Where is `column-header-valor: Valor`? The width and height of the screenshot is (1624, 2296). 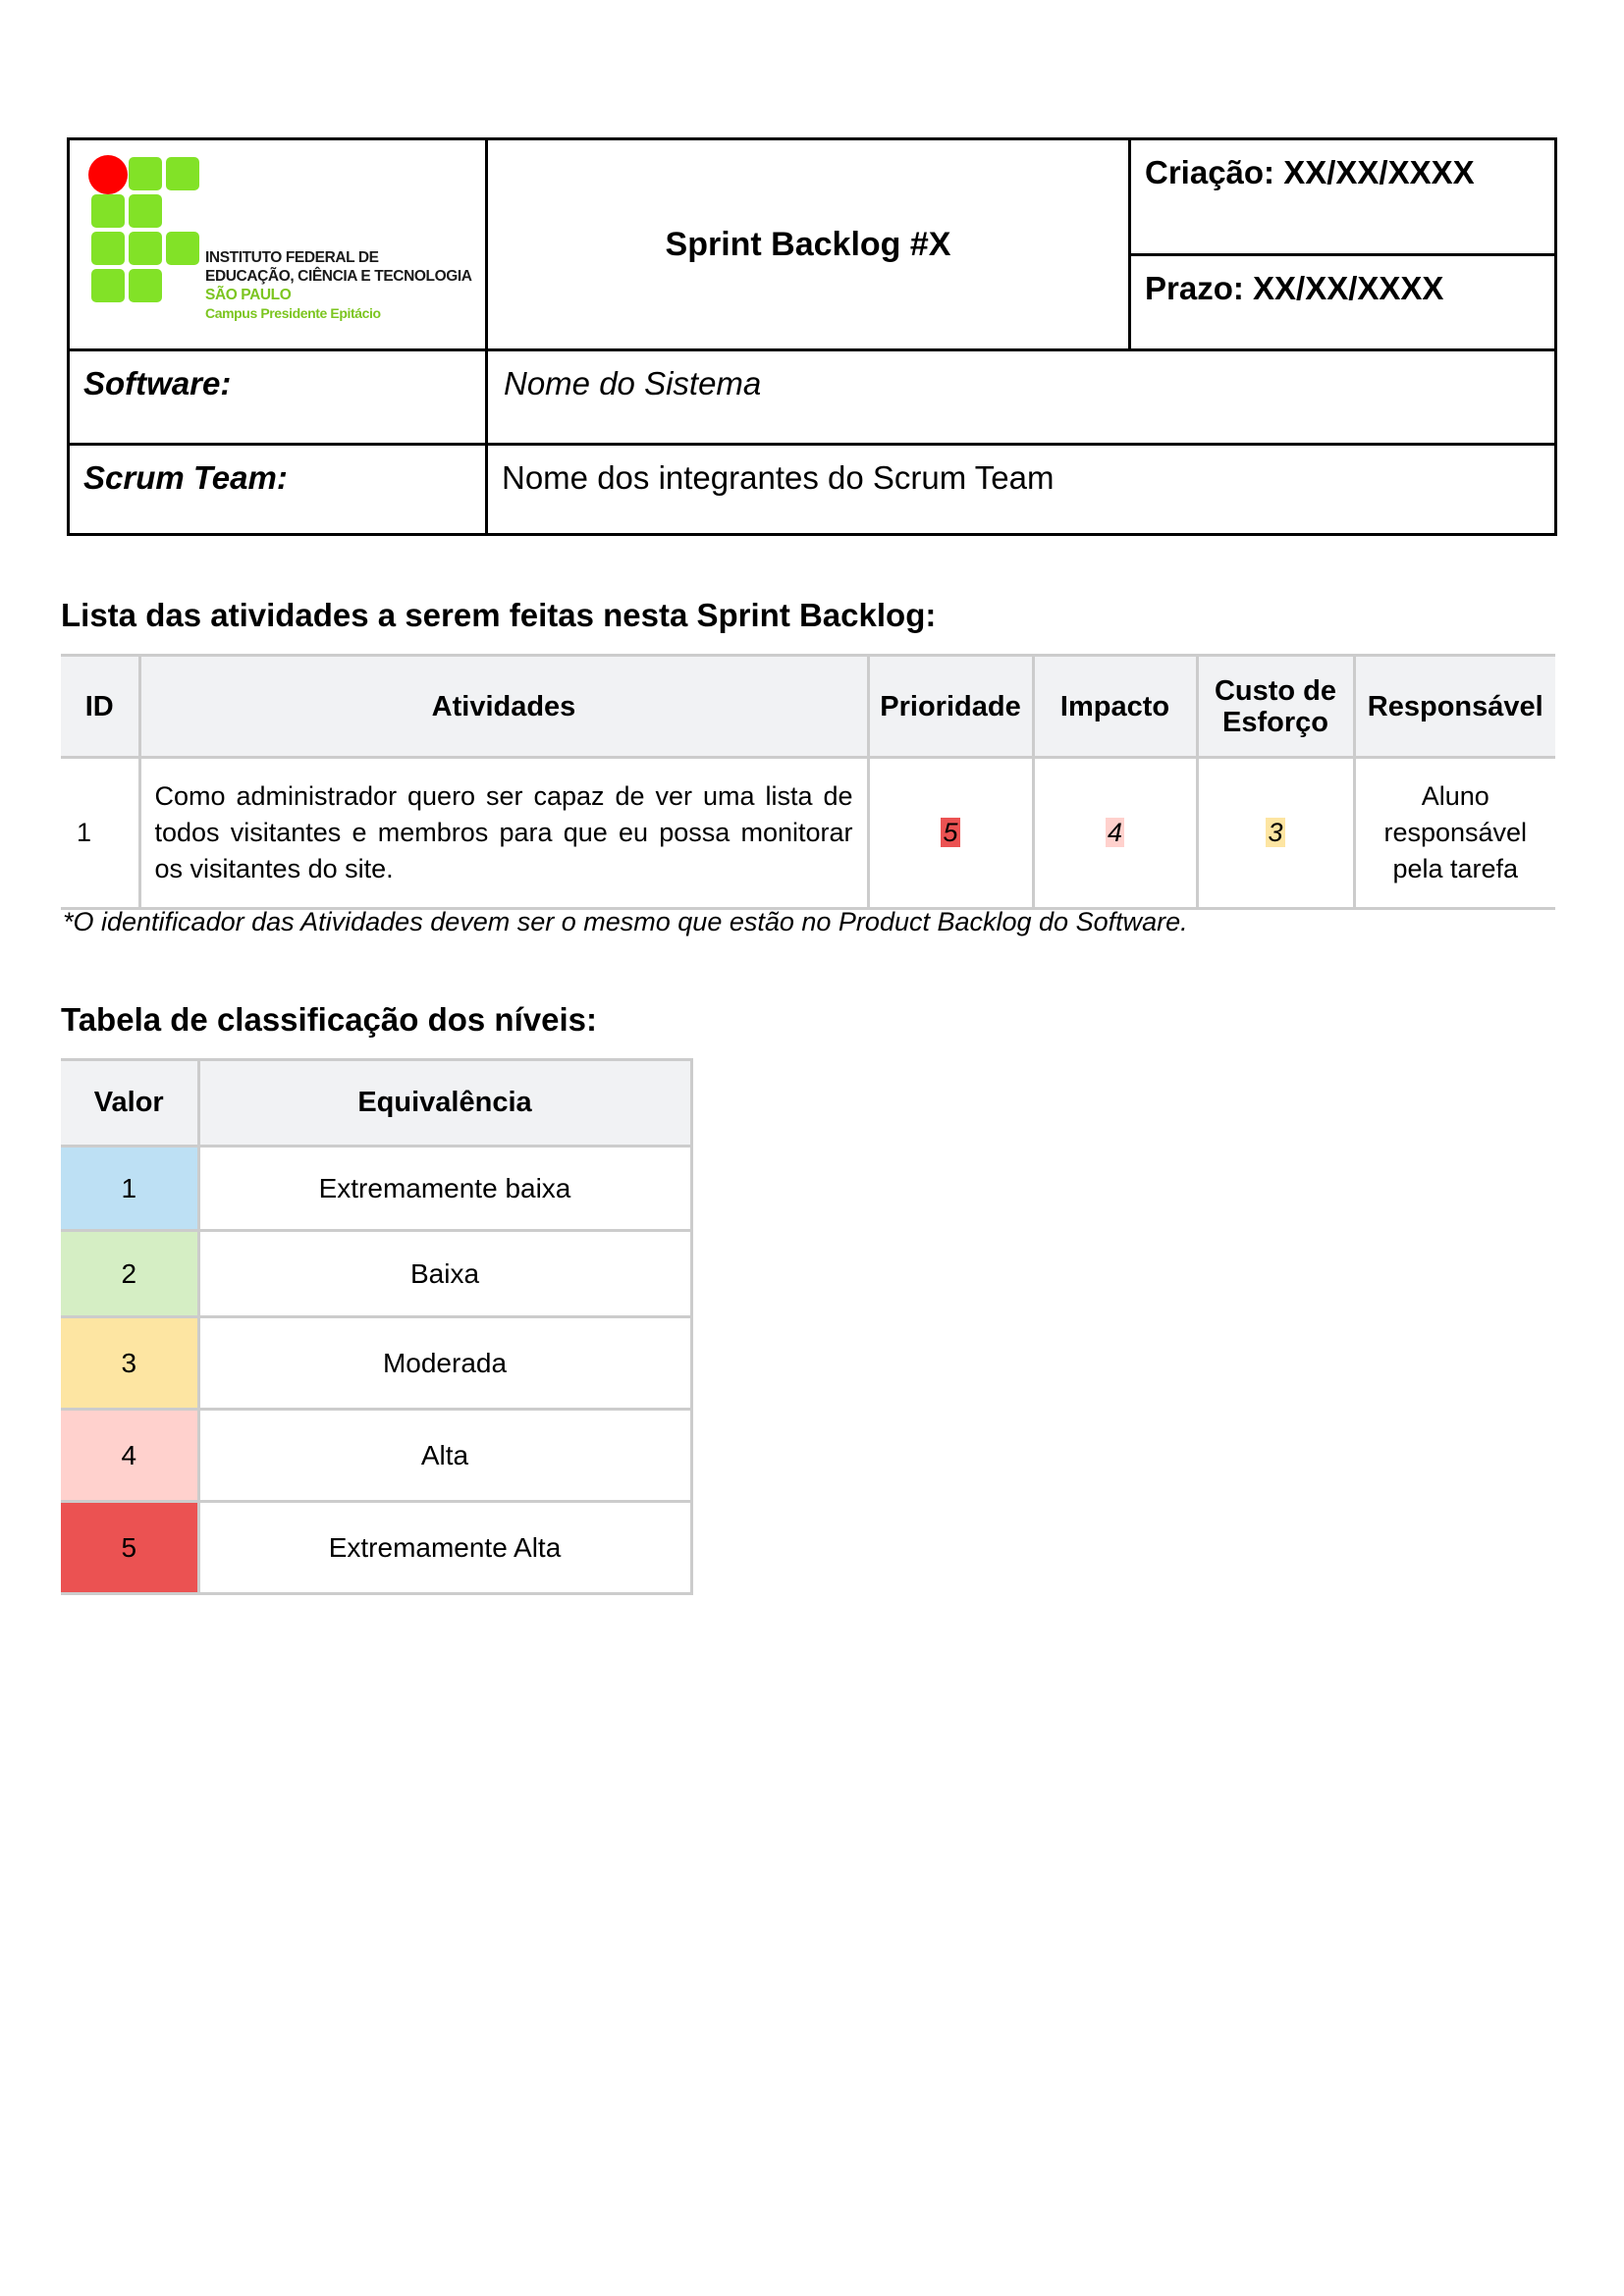 column-header-valor: Valor is located at coordinates (130, 1103).